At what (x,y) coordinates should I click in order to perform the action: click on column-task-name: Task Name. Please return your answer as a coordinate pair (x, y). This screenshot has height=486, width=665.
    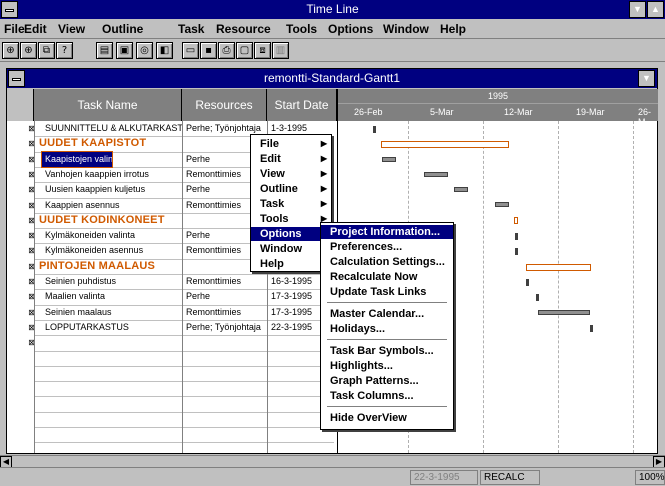
    Looking at the image, I should click on (108, 105).